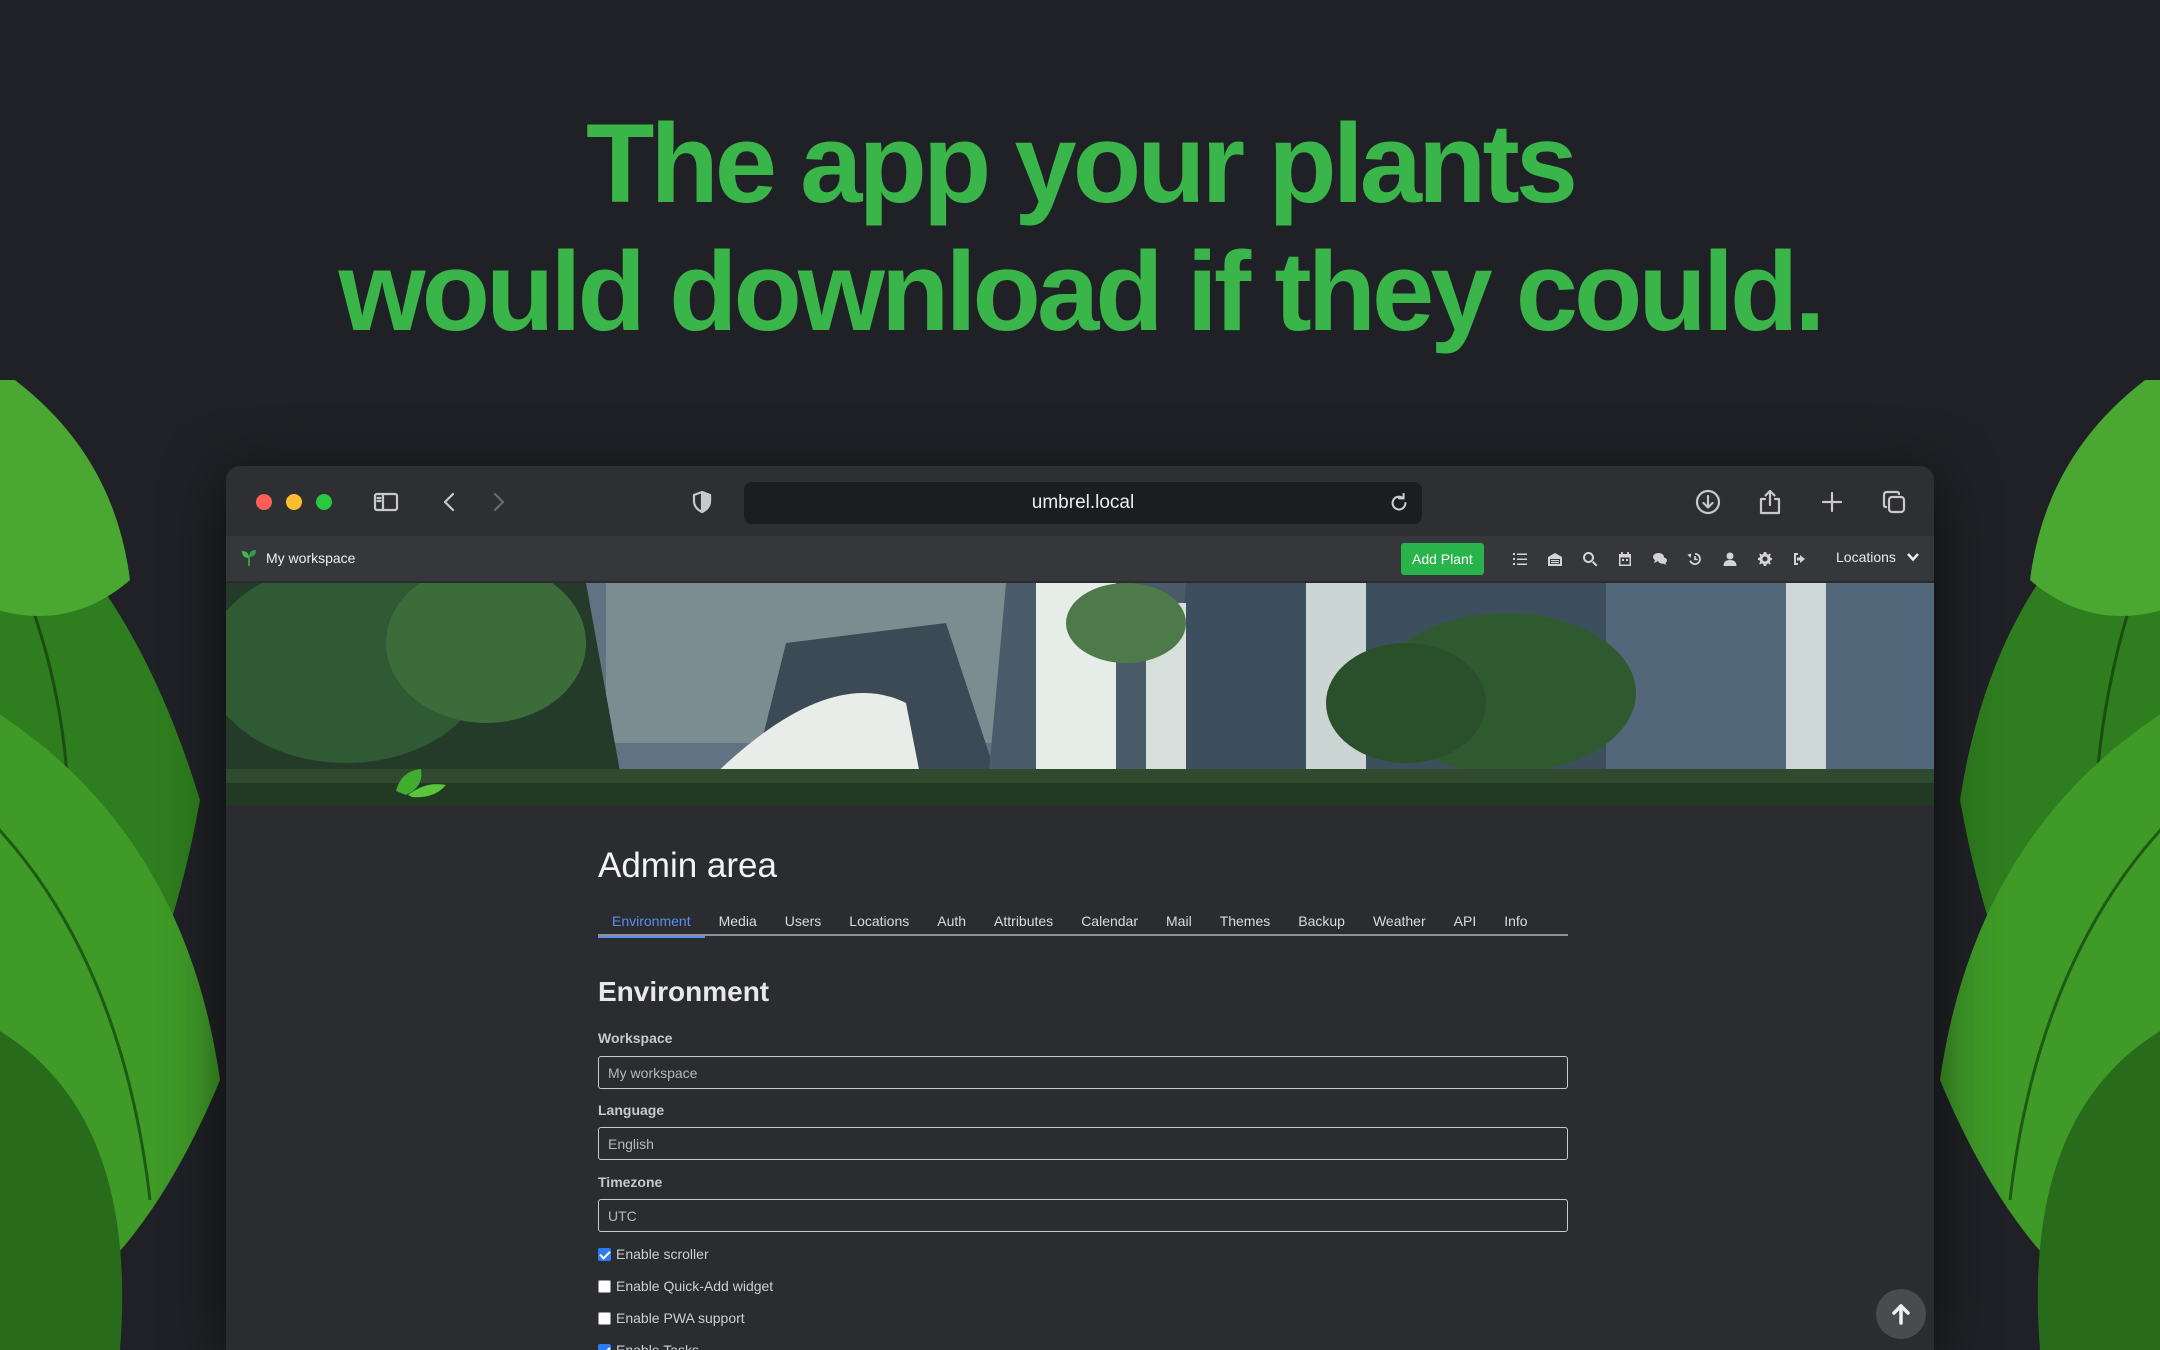  I want to click on privacy-shield-icon, so click(702, 502).